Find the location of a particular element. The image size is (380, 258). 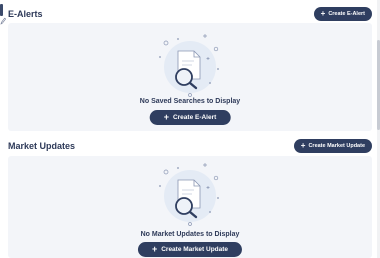

create-ealert-header-button: + Create E-Alert is located at coordinates (342, 14).